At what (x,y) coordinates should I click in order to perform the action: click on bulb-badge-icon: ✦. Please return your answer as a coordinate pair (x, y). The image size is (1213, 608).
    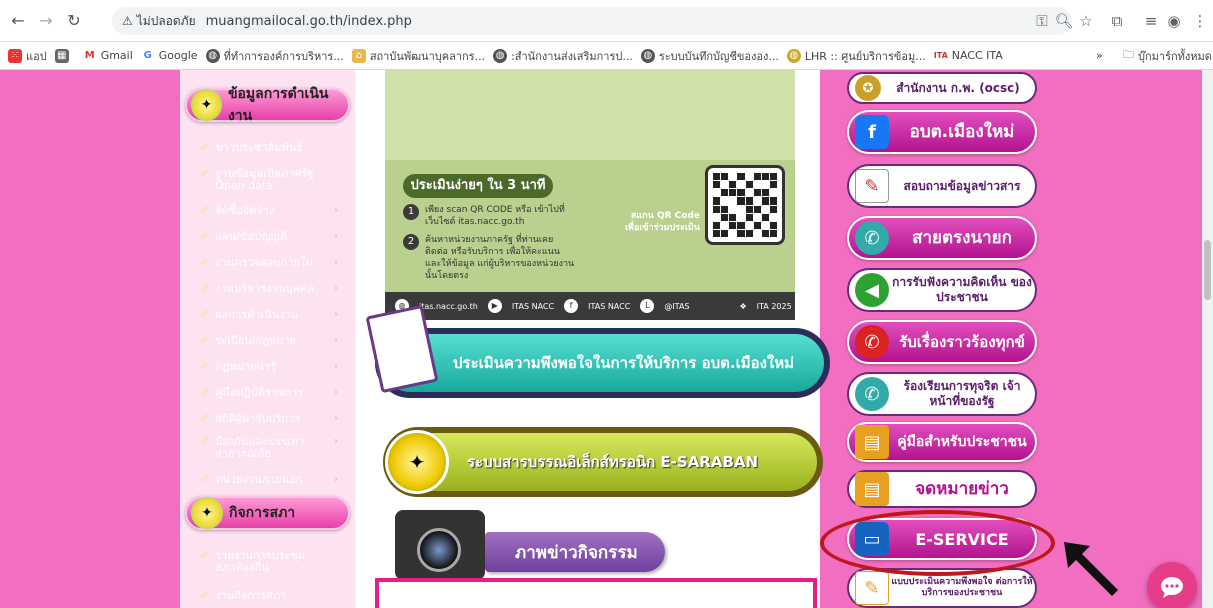
    Looking at the image, I should click on (417, 462).